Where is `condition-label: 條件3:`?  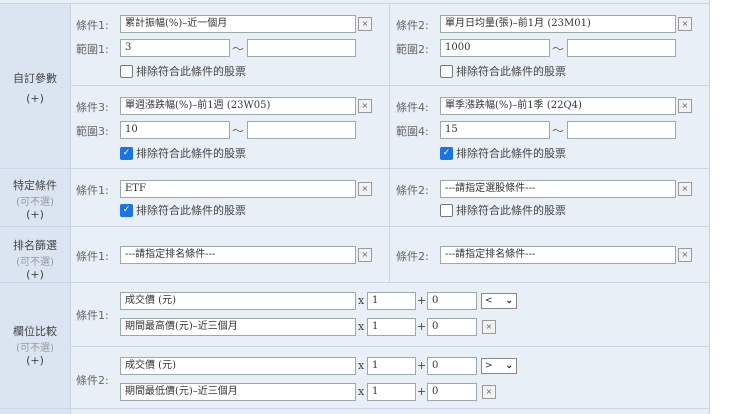
condition-label: 條件3: is located at coordinates (92, 107).